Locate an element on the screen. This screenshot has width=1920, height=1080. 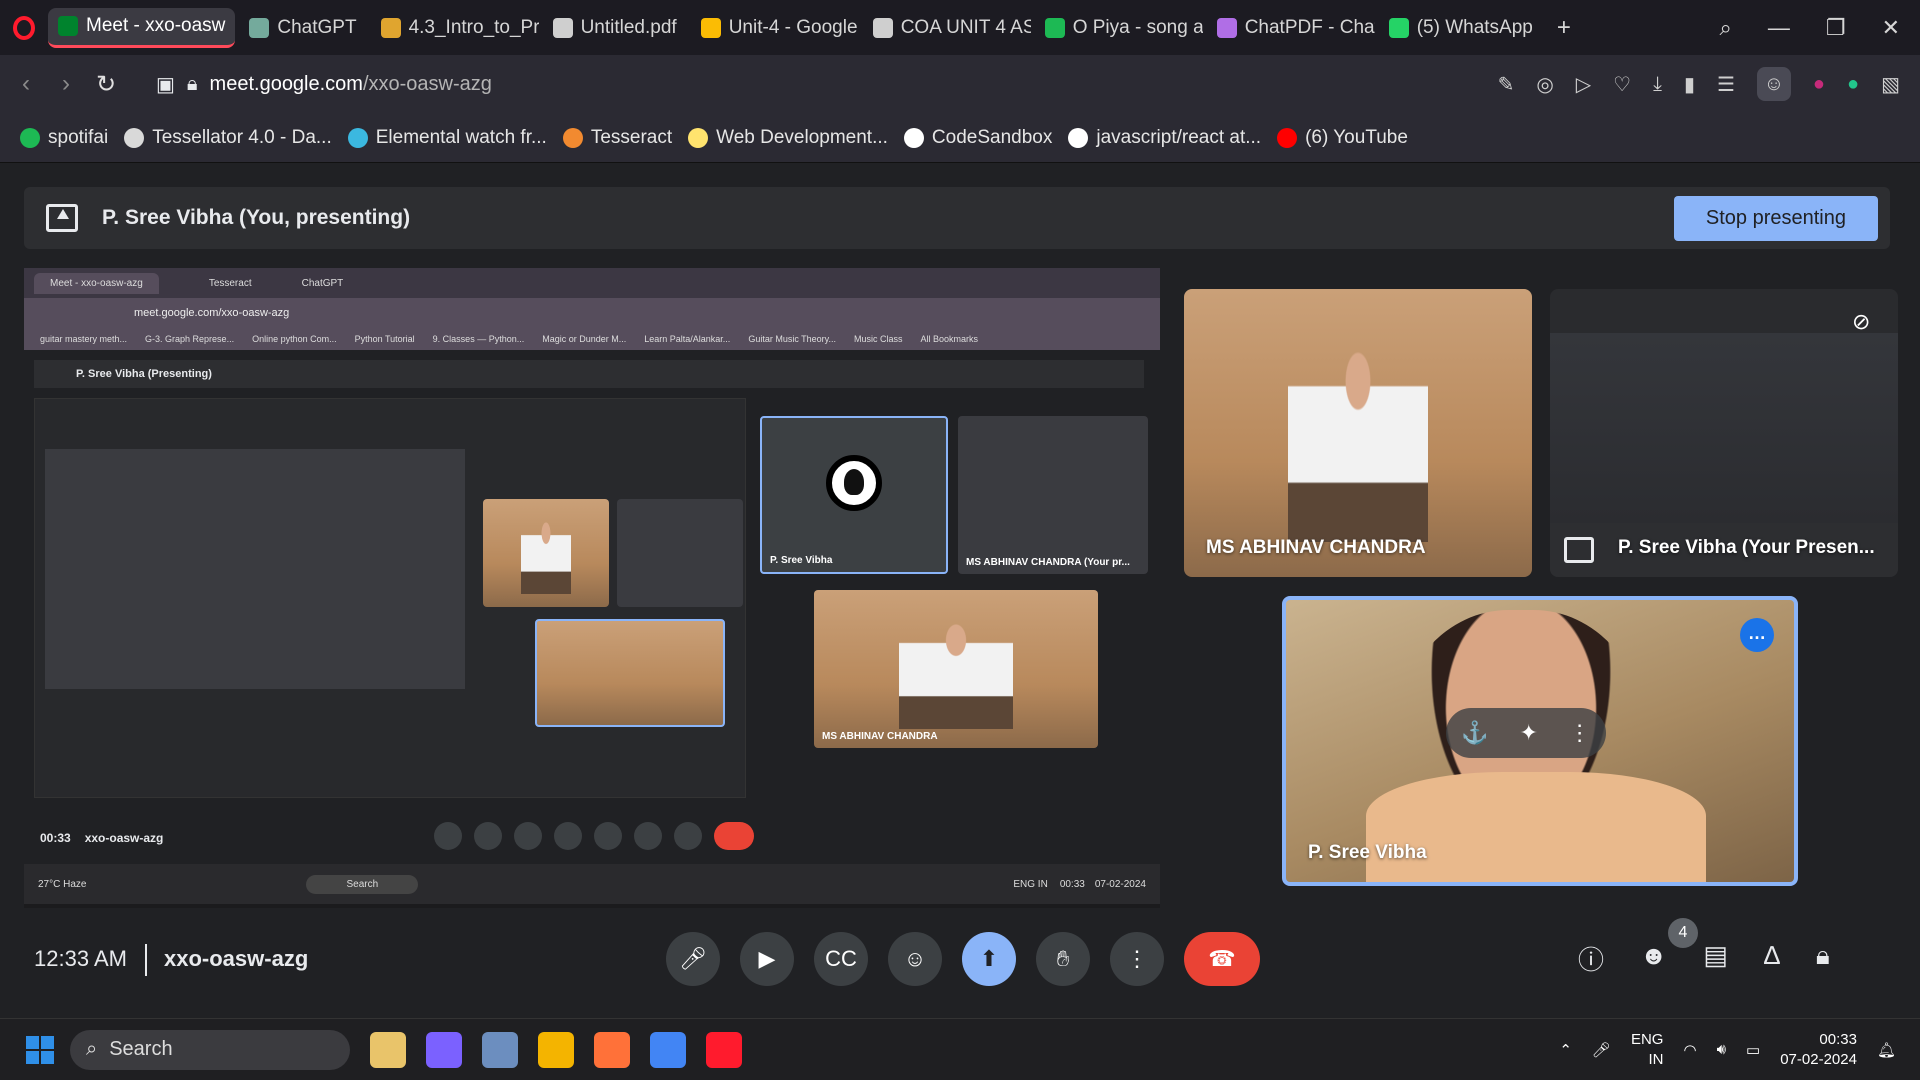
browser-tab: 4.3_Intro_to_Pr is located at coordinates (455, 28).